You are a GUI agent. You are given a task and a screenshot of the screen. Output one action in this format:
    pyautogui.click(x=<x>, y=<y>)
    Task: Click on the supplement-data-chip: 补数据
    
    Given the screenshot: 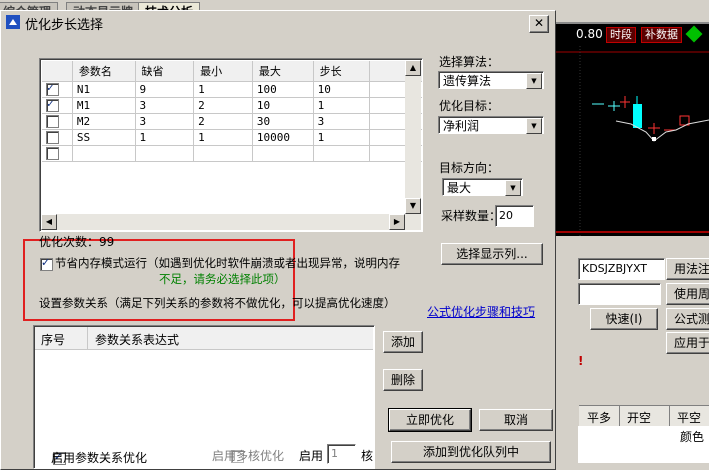 What is the action you would take?
    pyautogui.click(x=661, y=35)
    